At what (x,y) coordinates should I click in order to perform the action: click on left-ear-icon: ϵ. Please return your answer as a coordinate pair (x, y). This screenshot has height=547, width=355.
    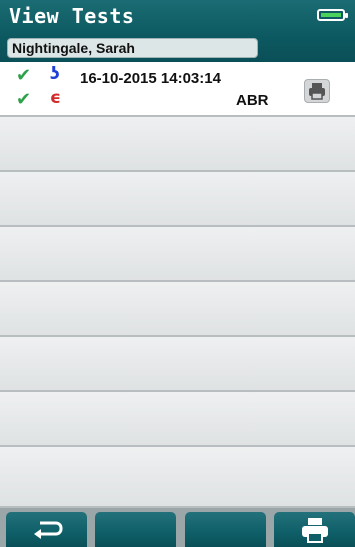
    Looking at the image, I should click on (55, 98).